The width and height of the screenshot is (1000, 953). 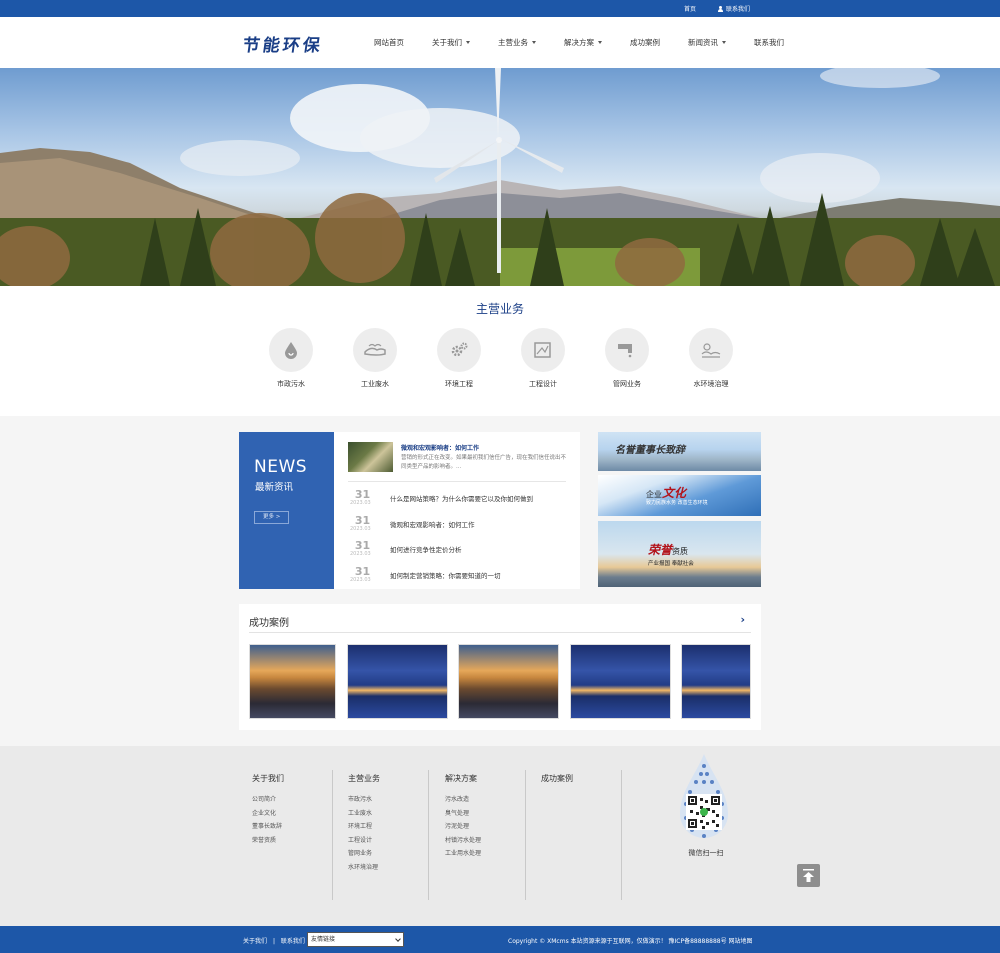 I want to click on friend-links-select: 友情链接, so click(x=355, y=939).